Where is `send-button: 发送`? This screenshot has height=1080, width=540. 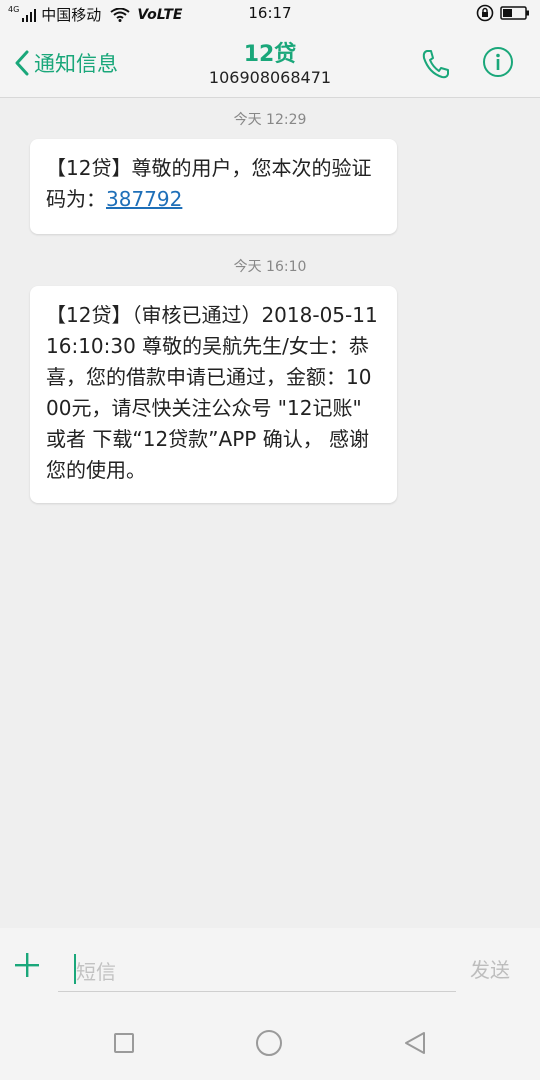
send-button: 发送 is located at coordinates (490, 968).